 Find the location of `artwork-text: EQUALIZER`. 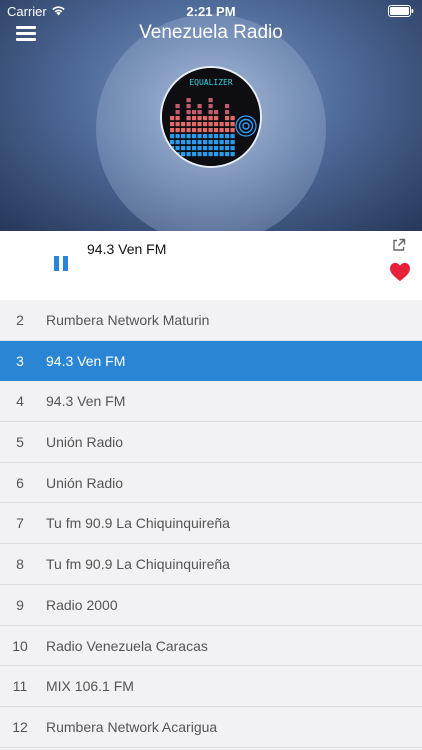

artwork-text: EQUALIZER is located at coordinates (211, 82).